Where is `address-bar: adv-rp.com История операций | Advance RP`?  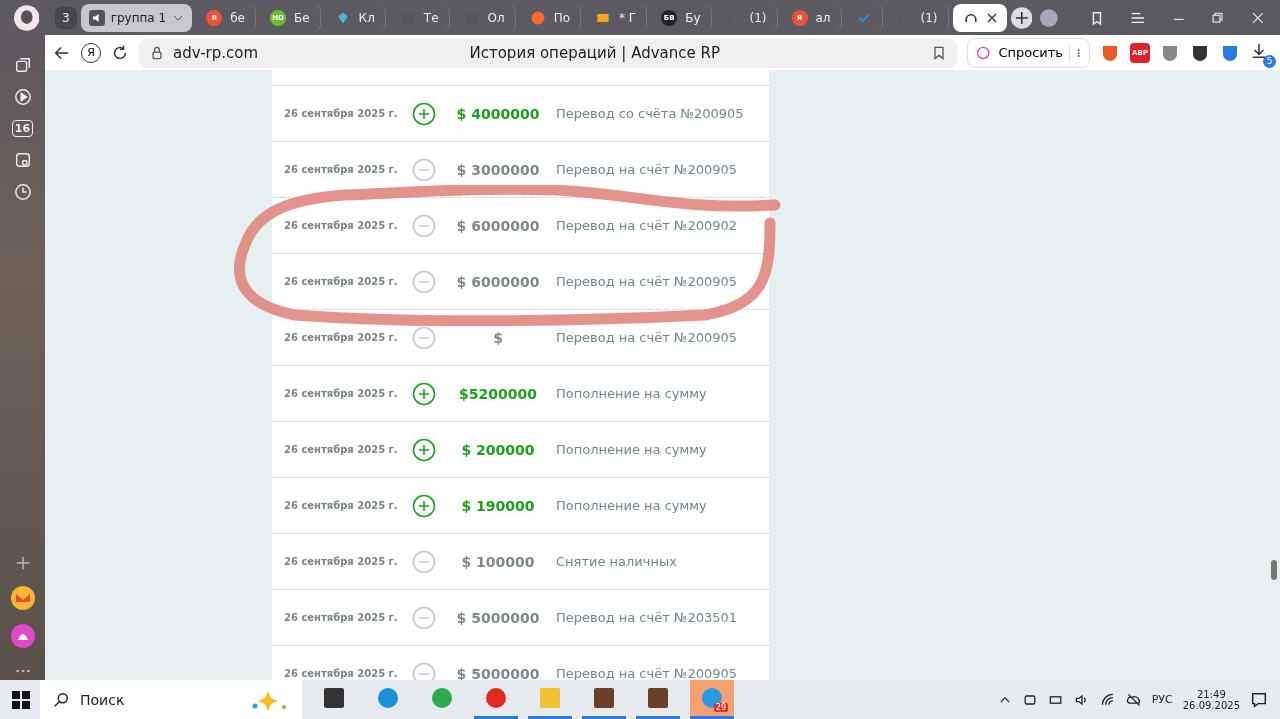
address-bar: adv-rp.com История операций | Advance RP is located at coordinates (548, 52).